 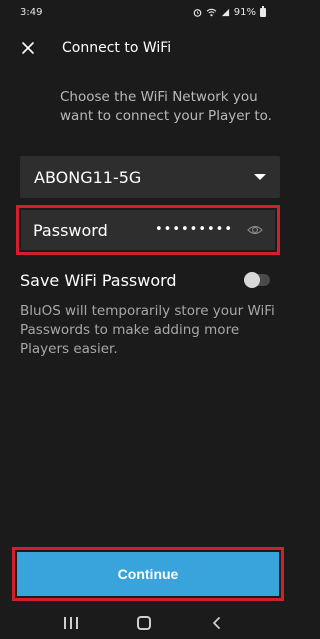 I want to click on close-icon, so click(x=28, y=48).